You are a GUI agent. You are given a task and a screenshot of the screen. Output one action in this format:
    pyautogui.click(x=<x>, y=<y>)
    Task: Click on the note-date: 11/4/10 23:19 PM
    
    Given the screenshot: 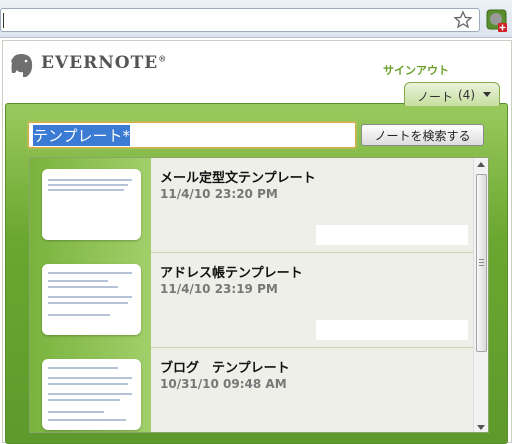 What is the action you would take?
    pyautogui.click(x=219, y=289)
    